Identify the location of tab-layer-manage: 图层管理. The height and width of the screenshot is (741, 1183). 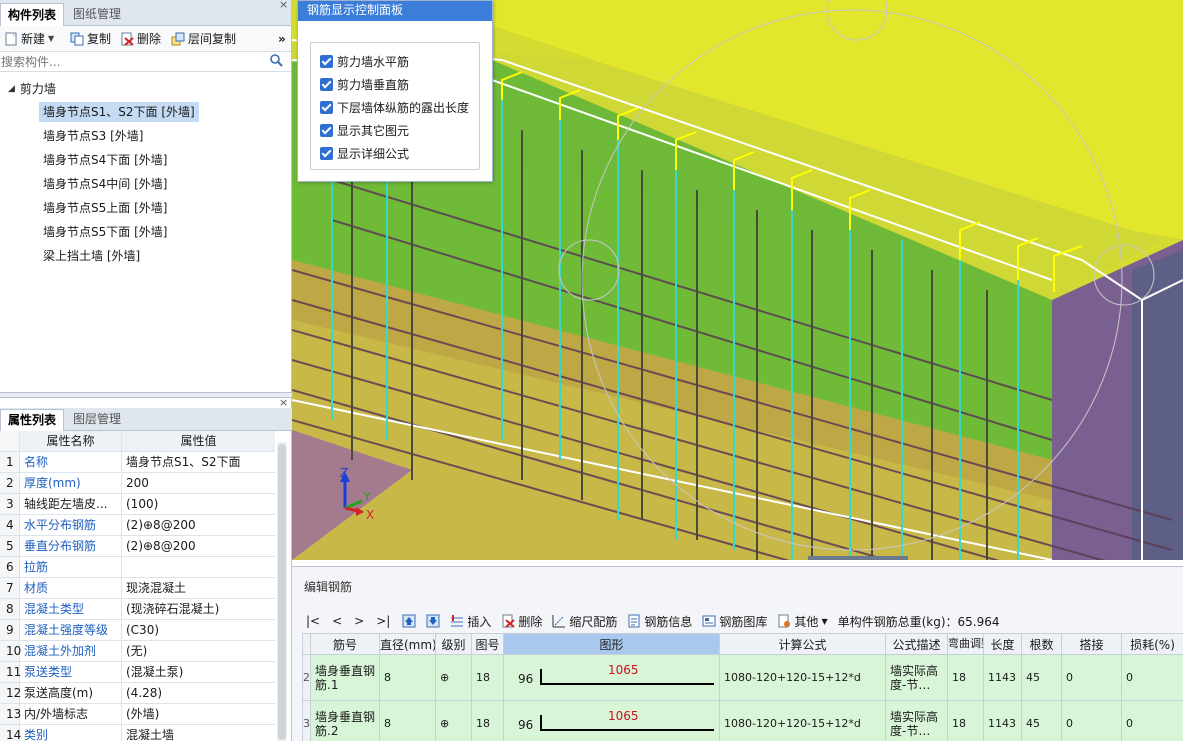
(97, 420).